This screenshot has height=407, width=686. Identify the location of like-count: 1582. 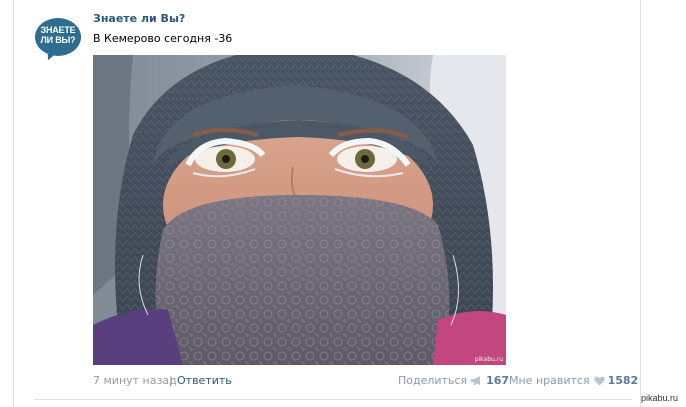
(623, 380).